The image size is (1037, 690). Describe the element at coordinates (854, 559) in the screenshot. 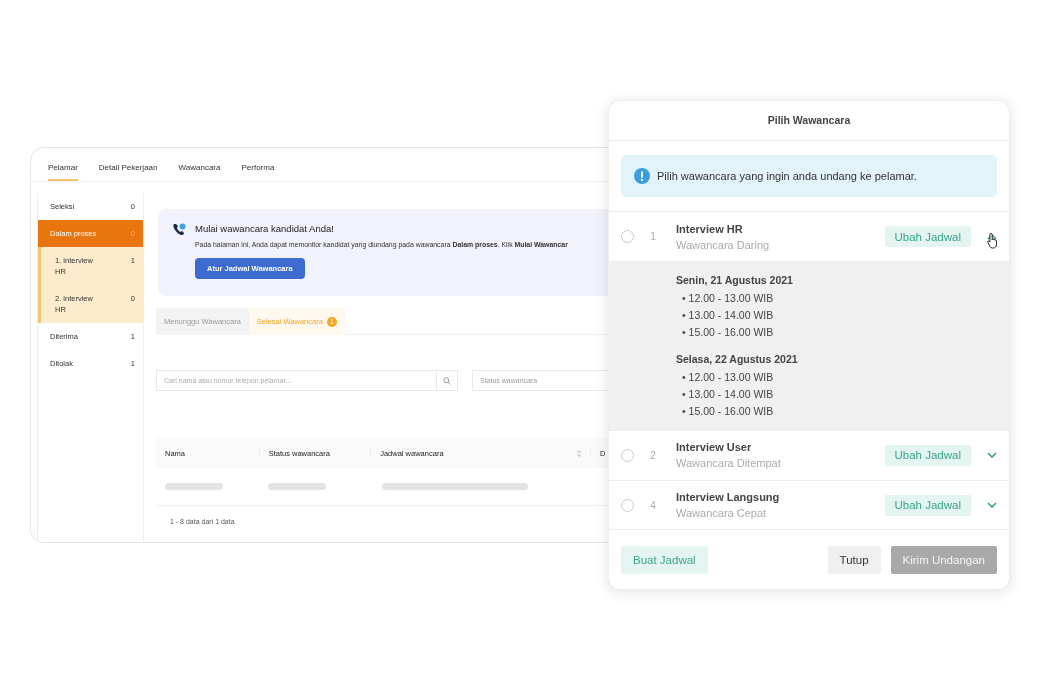

I see `dialog-button: Tutup` at that location.